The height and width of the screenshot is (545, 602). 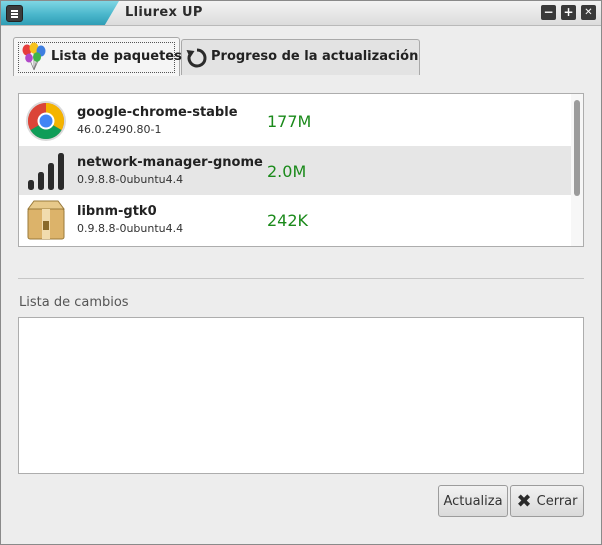 I want to click on section-divider, so click(x=301, y=278).